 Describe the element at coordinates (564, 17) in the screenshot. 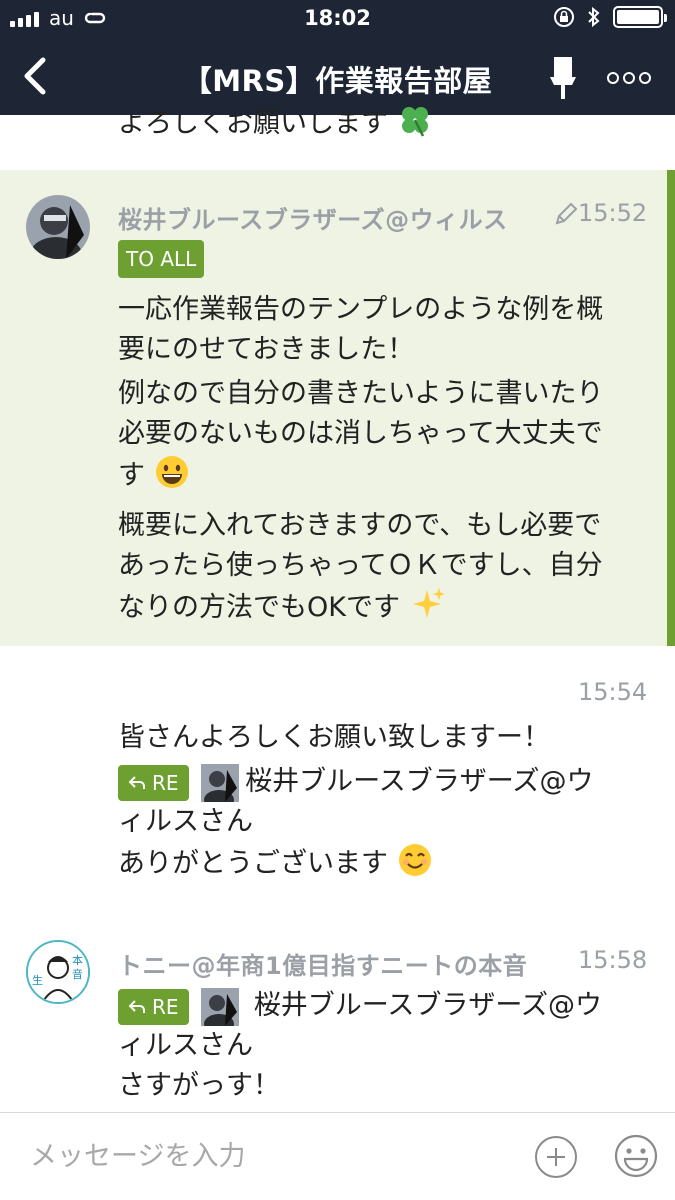

I see `rotation-lock-icon` at that location.